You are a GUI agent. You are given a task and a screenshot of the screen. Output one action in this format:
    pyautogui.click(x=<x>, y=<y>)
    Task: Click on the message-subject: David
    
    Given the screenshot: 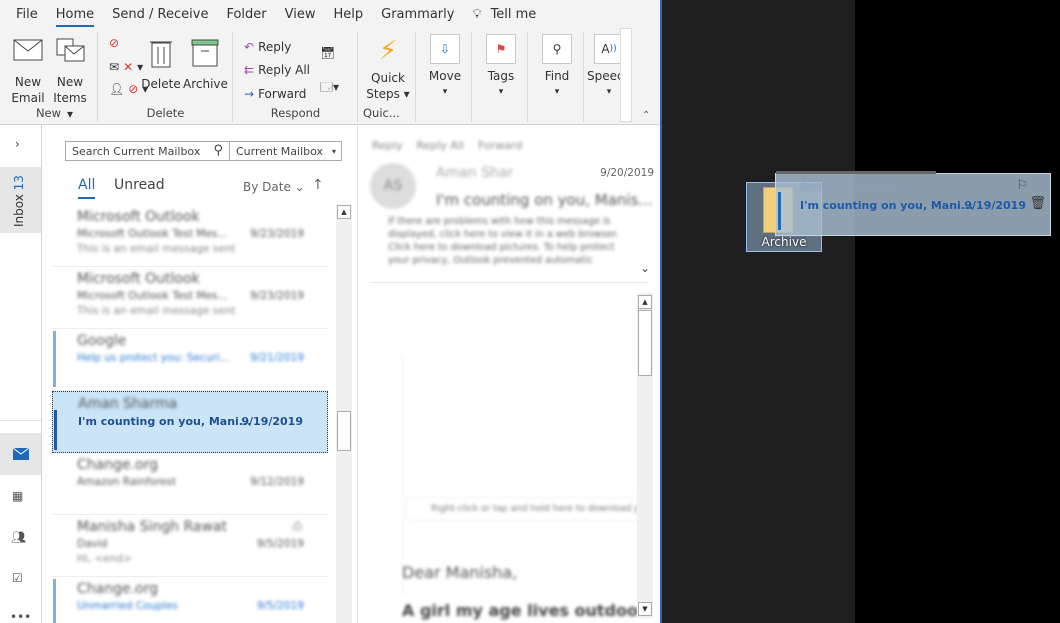 What is the action you would take?
    pyautogui.click(x=92, y=544)
    